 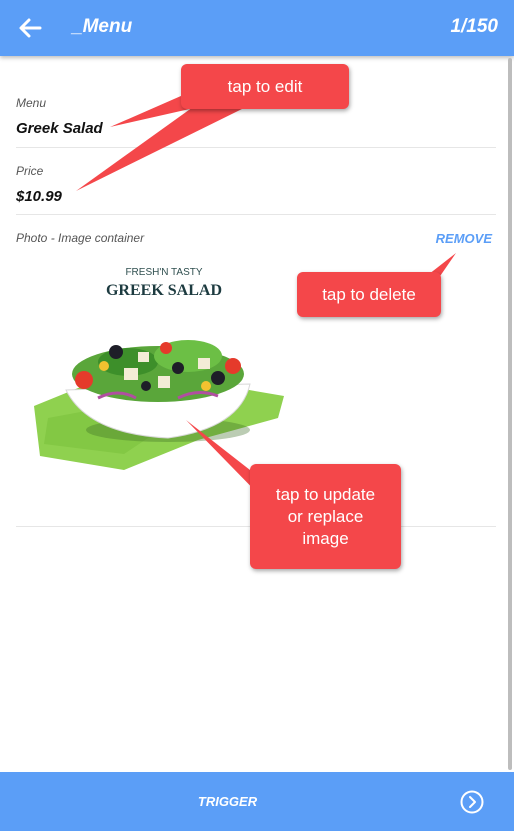 What do you see at coordinates (510, 414) in the screenshot?
I see `scrollbar` at bounding box center [510, 414].